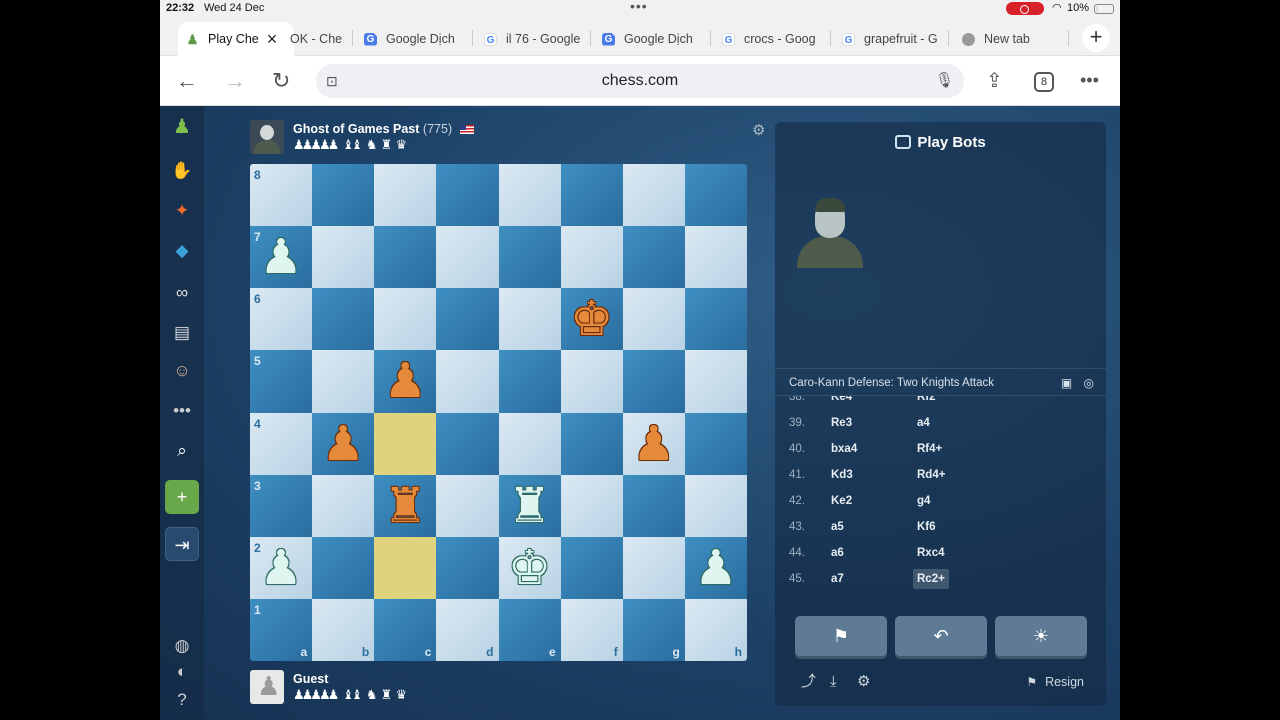 The width and height of the screenshot is (1280, 720). Describe the element at coordinates (182, 544) in the screenshot. I see `login-button: ⇥` at that location.